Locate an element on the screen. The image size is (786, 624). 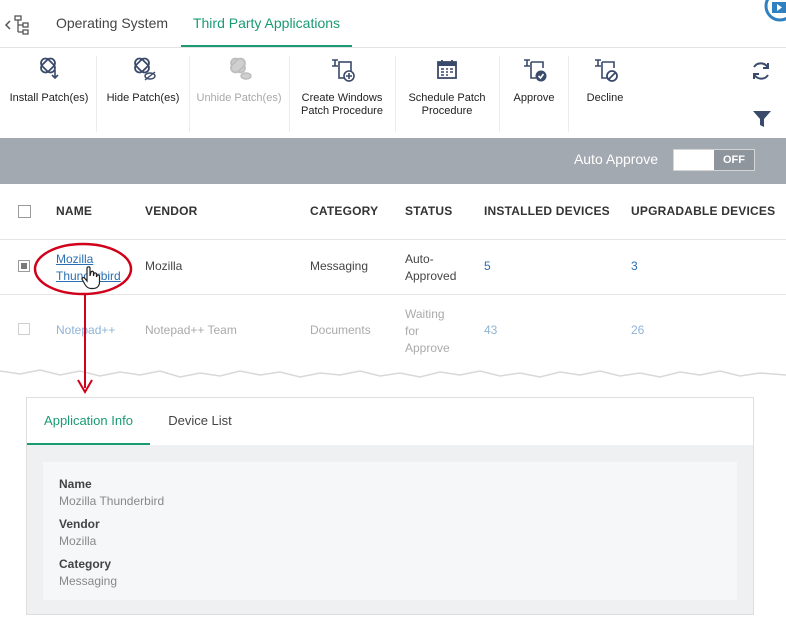
tab-application-info: Application Info is located at coordinates (88, 421).